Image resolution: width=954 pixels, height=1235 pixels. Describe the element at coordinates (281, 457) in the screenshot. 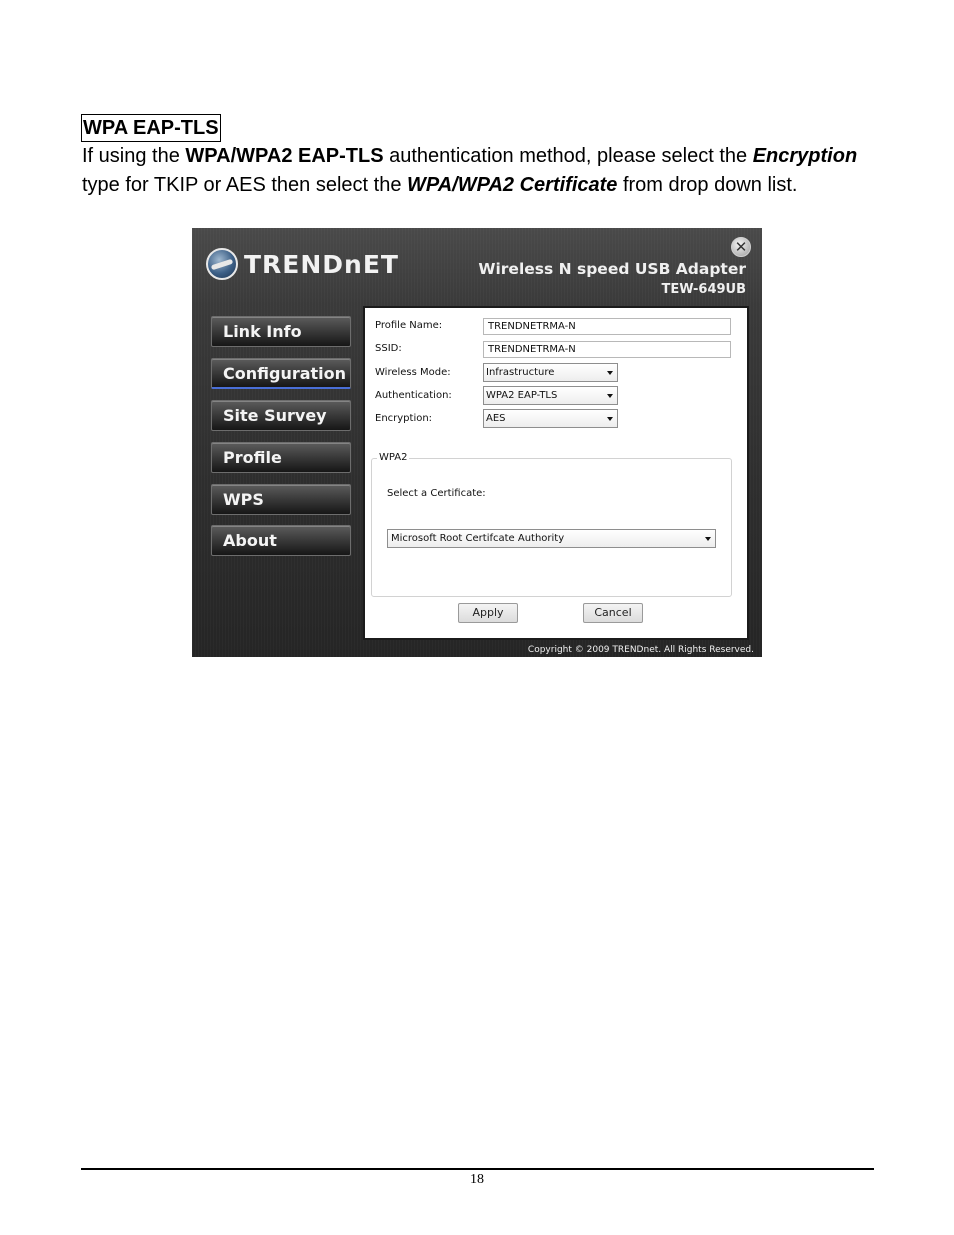

I see `sidebar-item-profile: Profile` at that location.